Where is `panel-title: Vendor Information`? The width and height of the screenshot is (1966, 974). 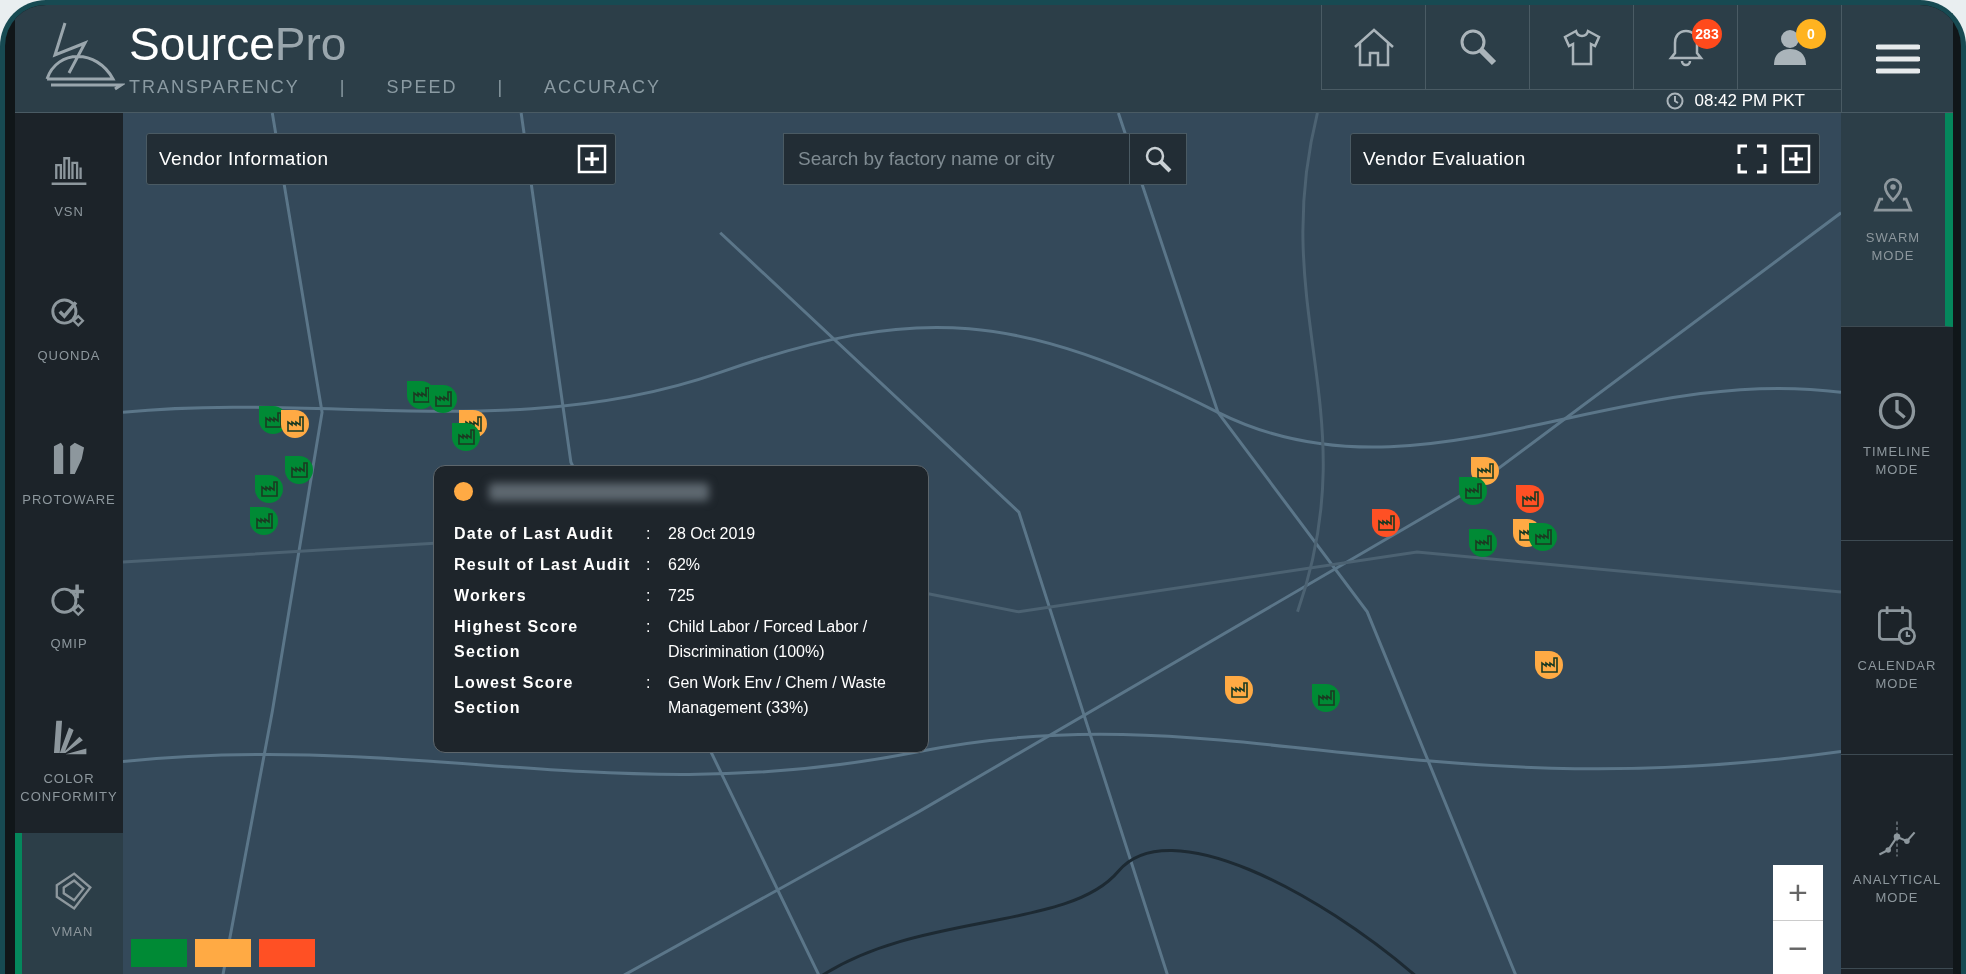 panel-title: Vendor Information is located at coordinates (244, 159).